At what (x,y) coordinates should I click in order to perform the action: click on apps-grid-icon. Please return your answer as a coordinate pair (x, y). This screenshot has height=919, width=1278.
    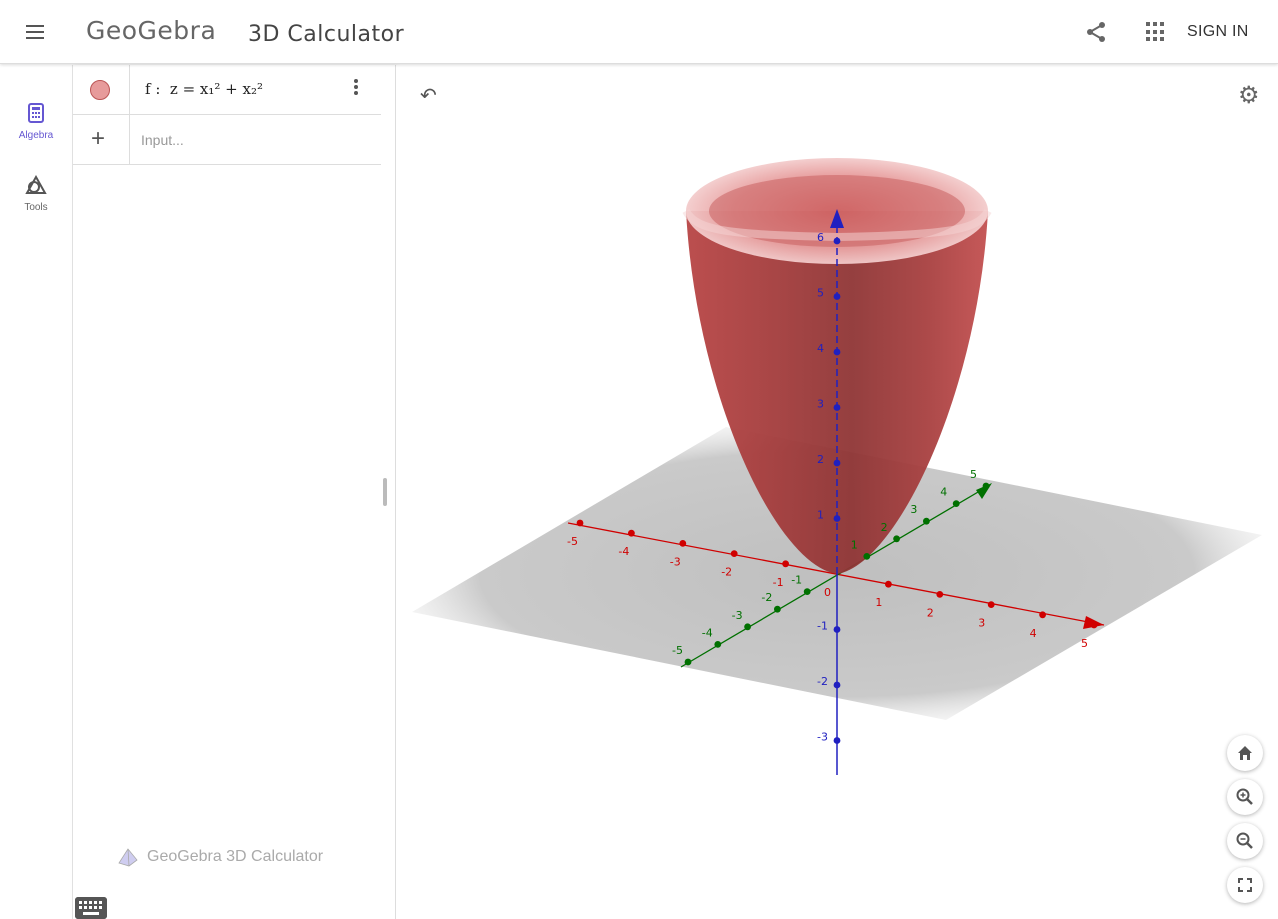
    Looking at the image, I should click on (1156, 32).